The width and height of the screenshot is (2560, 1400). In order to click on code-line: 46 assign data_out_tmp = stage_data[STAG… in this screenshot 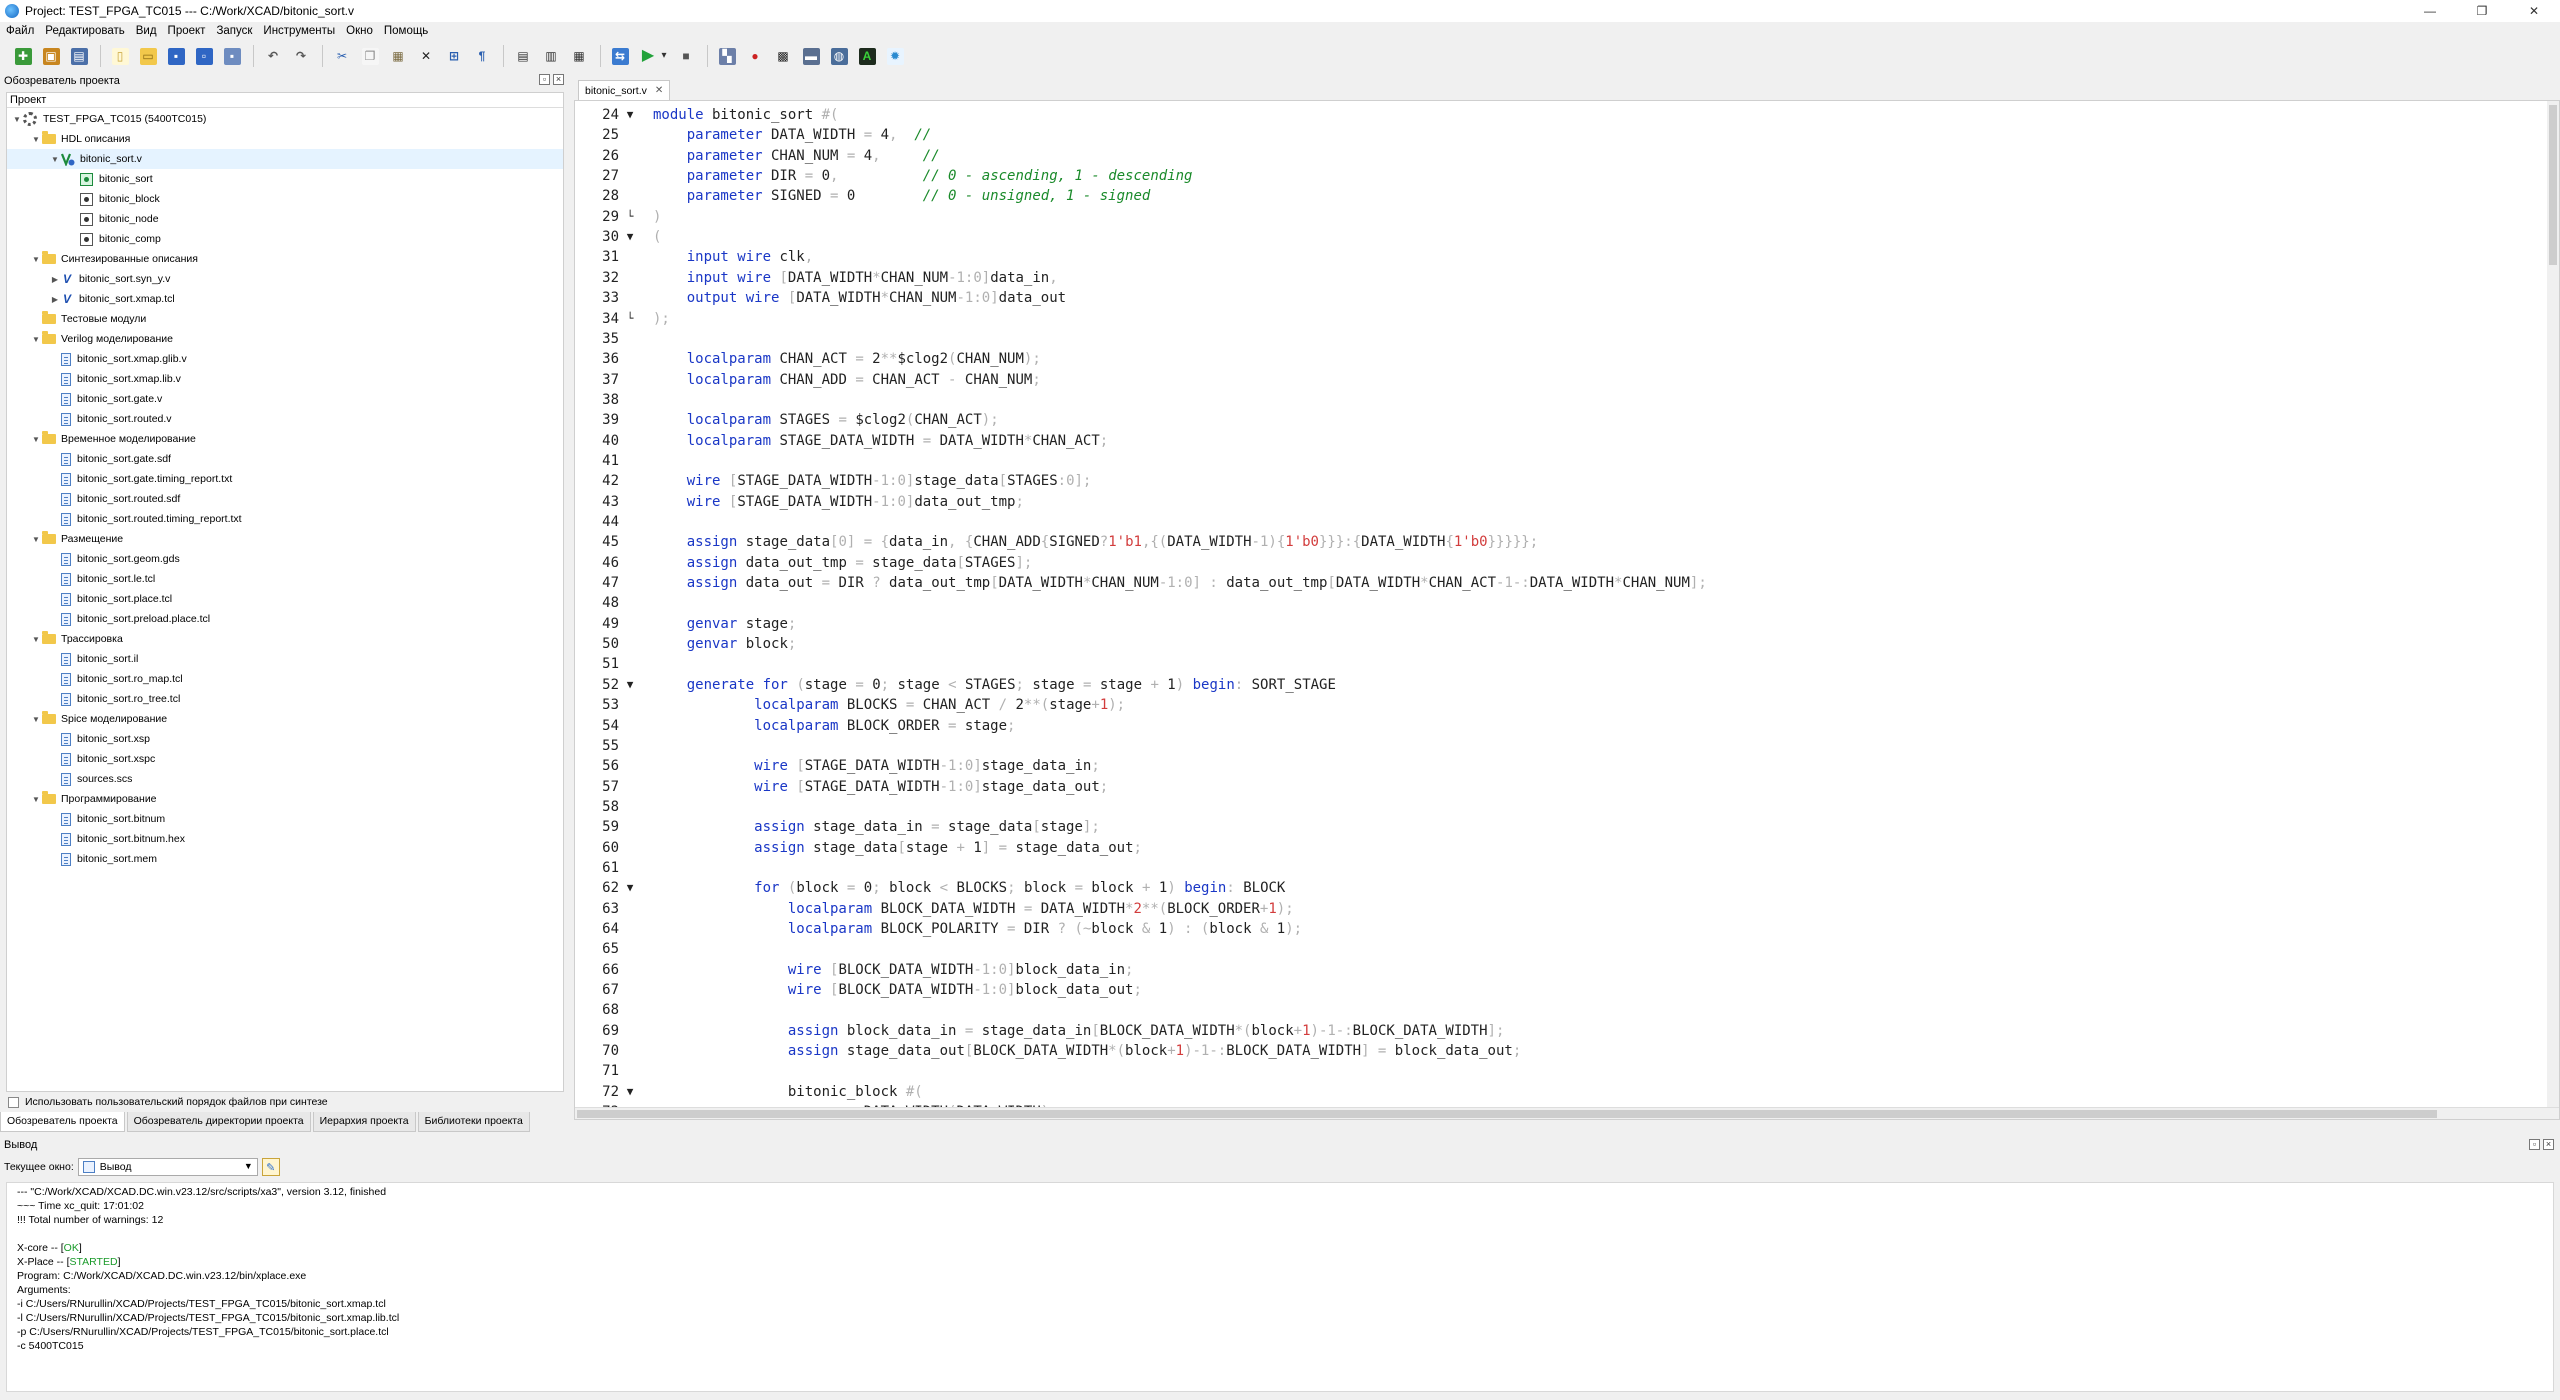, I will do `click(1567, 563)`.